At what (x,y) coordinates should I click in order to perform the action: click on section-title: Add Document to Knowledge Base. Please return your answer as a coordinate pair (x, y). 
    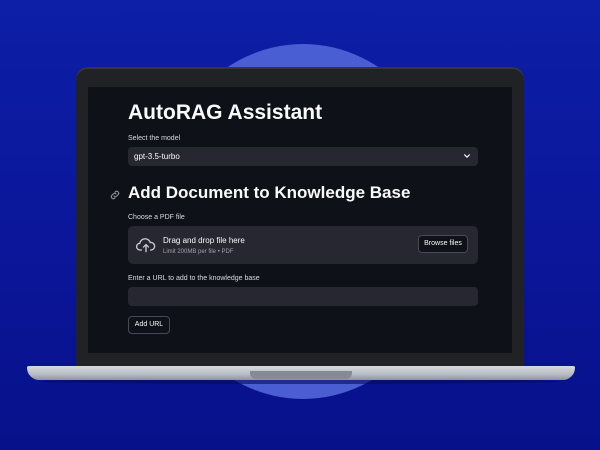
    Looking at the image, I should click on (269, 192).